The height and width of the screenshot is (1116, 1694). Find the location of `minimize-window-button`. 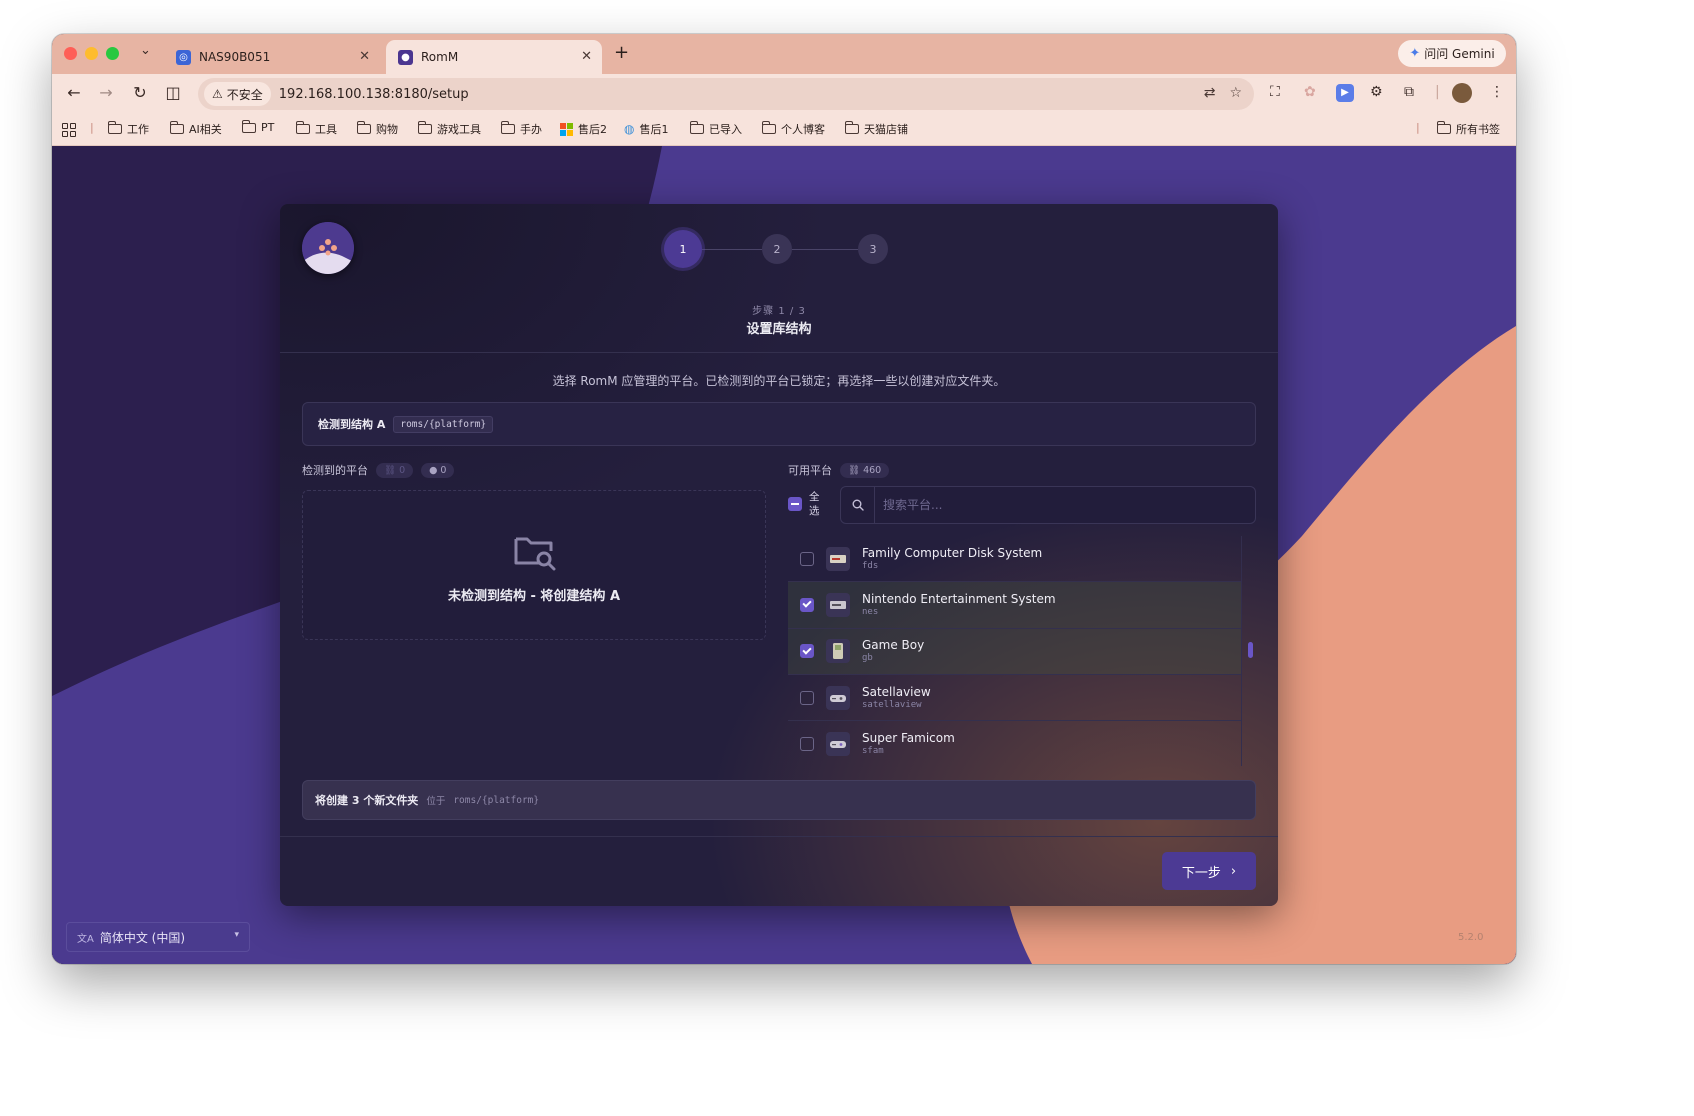

minimize-window-button is located at coordinates (91, 53).